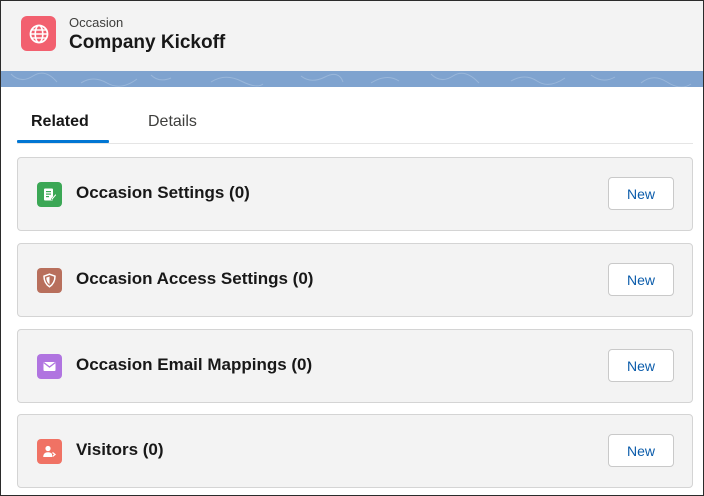  Describe the element at coordinates (355, 280) in the screenshot. I see `related-list-occasion-access-settings: Occasion Access Settings (0) New` at that location.